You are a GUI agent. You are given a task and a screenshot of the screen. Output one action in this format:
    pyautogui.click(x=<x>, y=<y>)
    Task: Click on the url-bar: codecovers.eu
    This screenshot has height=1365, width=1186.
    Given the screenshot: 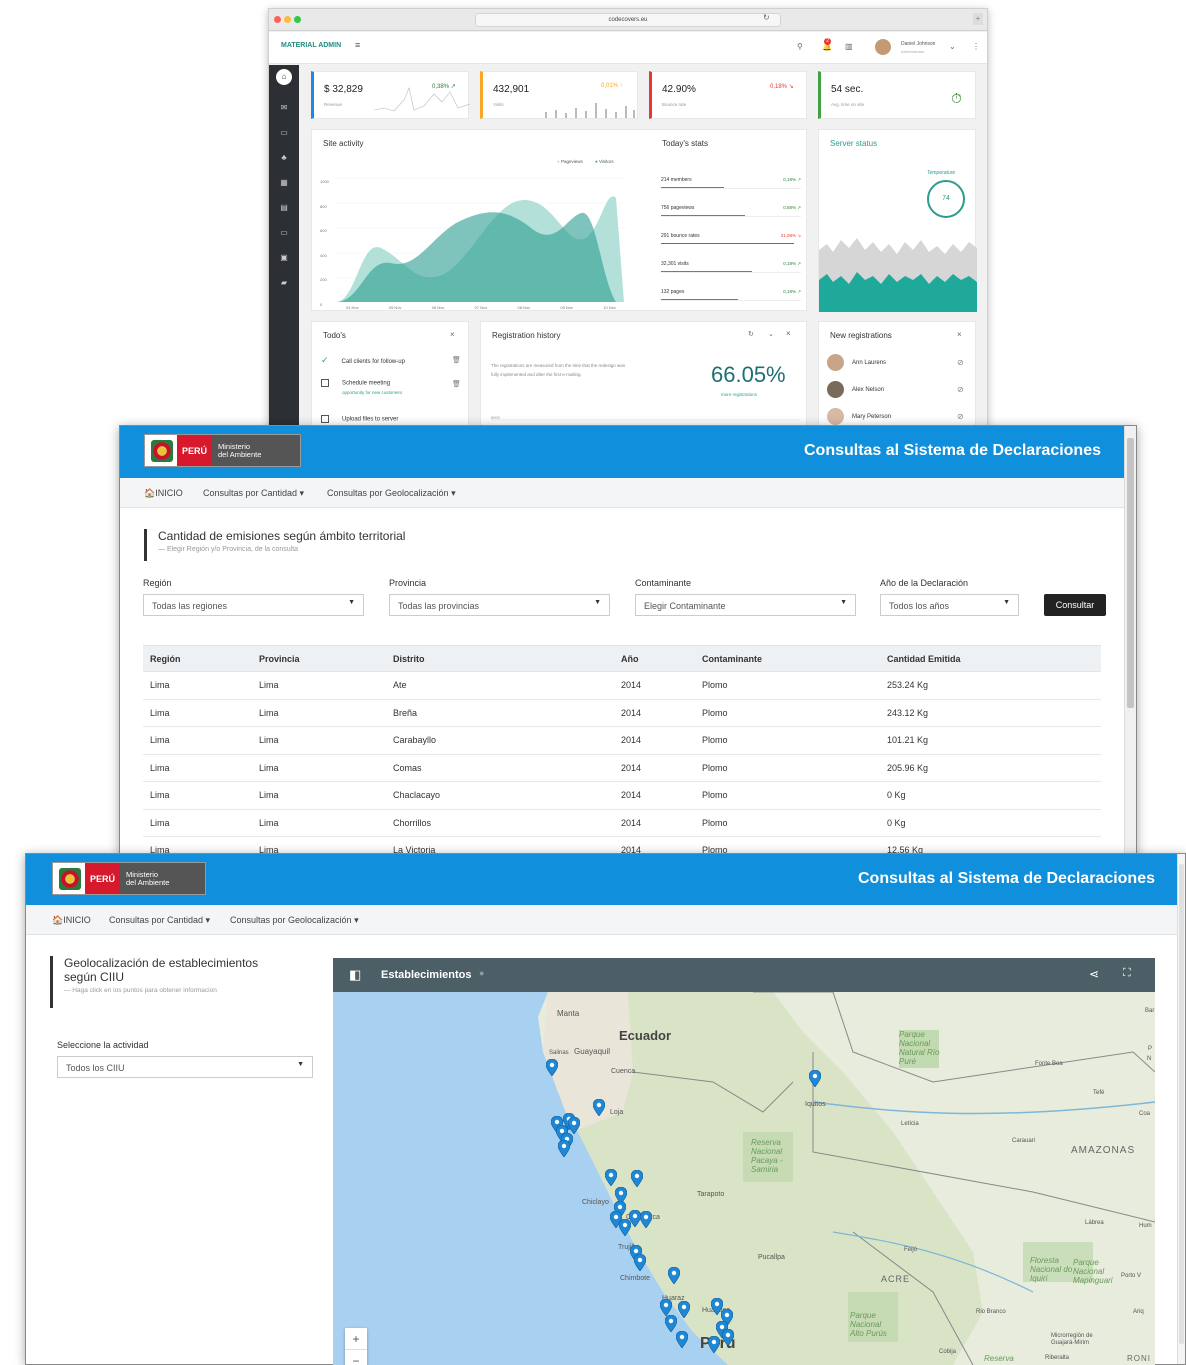 What is the action you would take?
    pyautogui.click(x=628, y=20)
    